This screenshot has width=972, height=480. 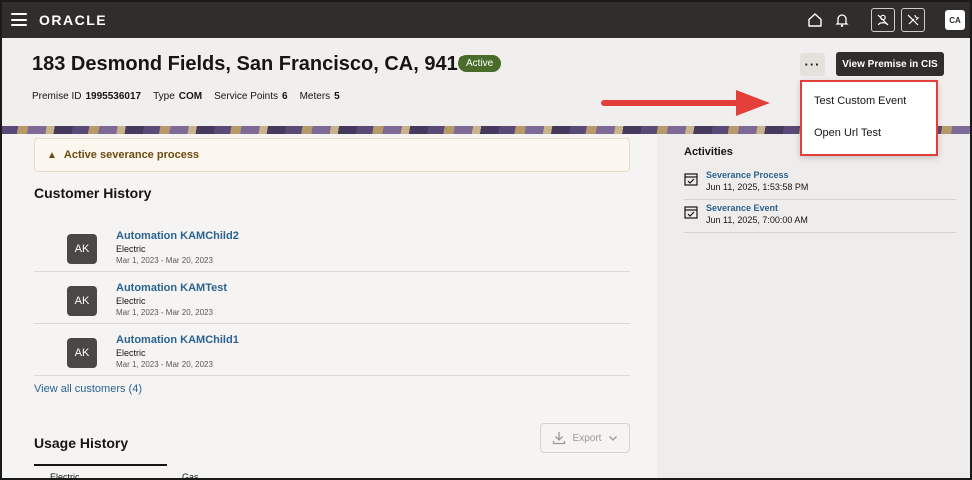 What do you see at coordinates (558, 438) in the screenshot?
I see `download-icon` at bounding box center [558, 438].